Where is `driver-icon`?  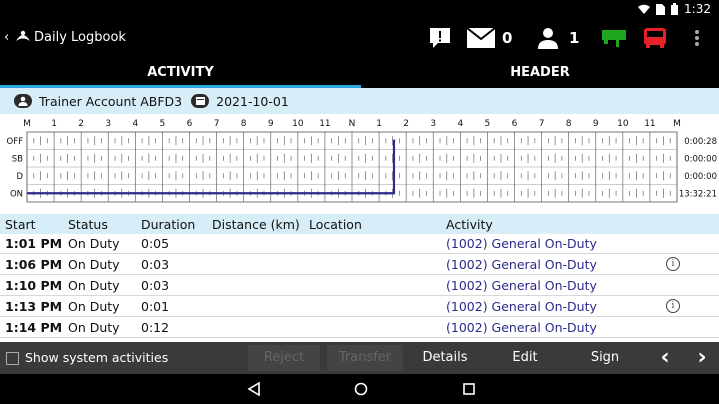
driver-icon is located at coordinates (23, 101).